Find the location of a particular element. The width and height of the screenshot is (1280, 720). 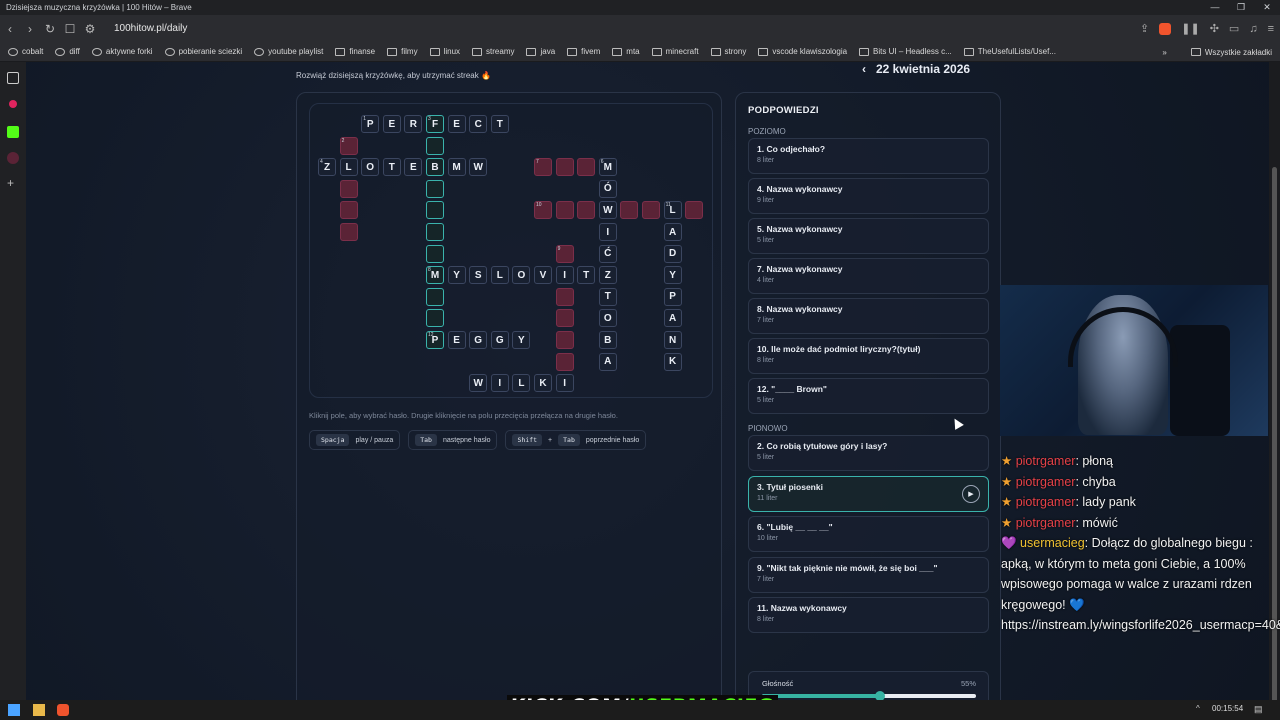

forward-icon: › is located at coordinates (30, 29).